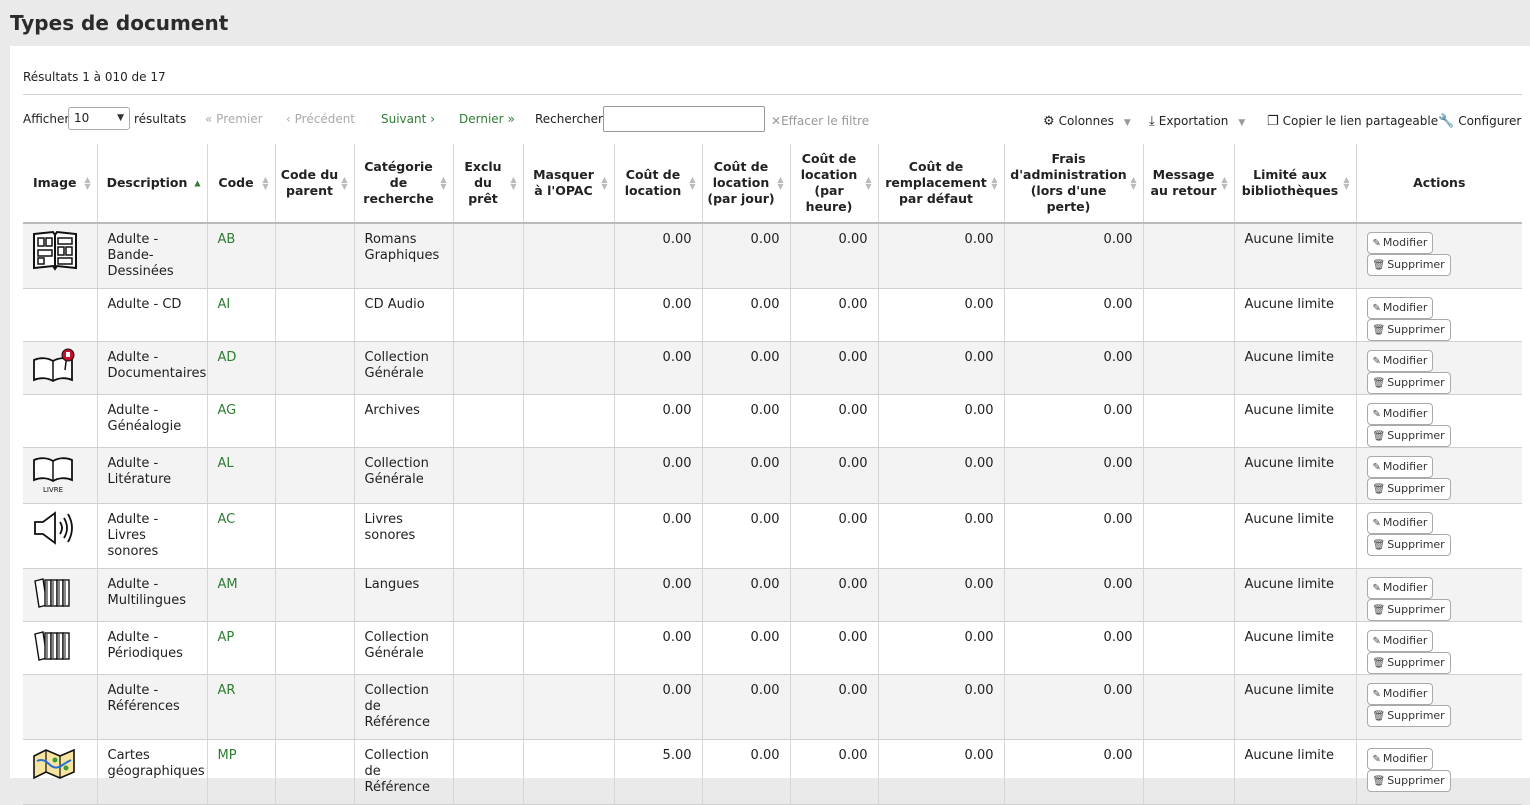 The height and width of the screenshot is (805, 1530). What do you see at coordinates (241, 595) in the screenshot?
I see `cell-code: AM` at bounding box center [241, 595].